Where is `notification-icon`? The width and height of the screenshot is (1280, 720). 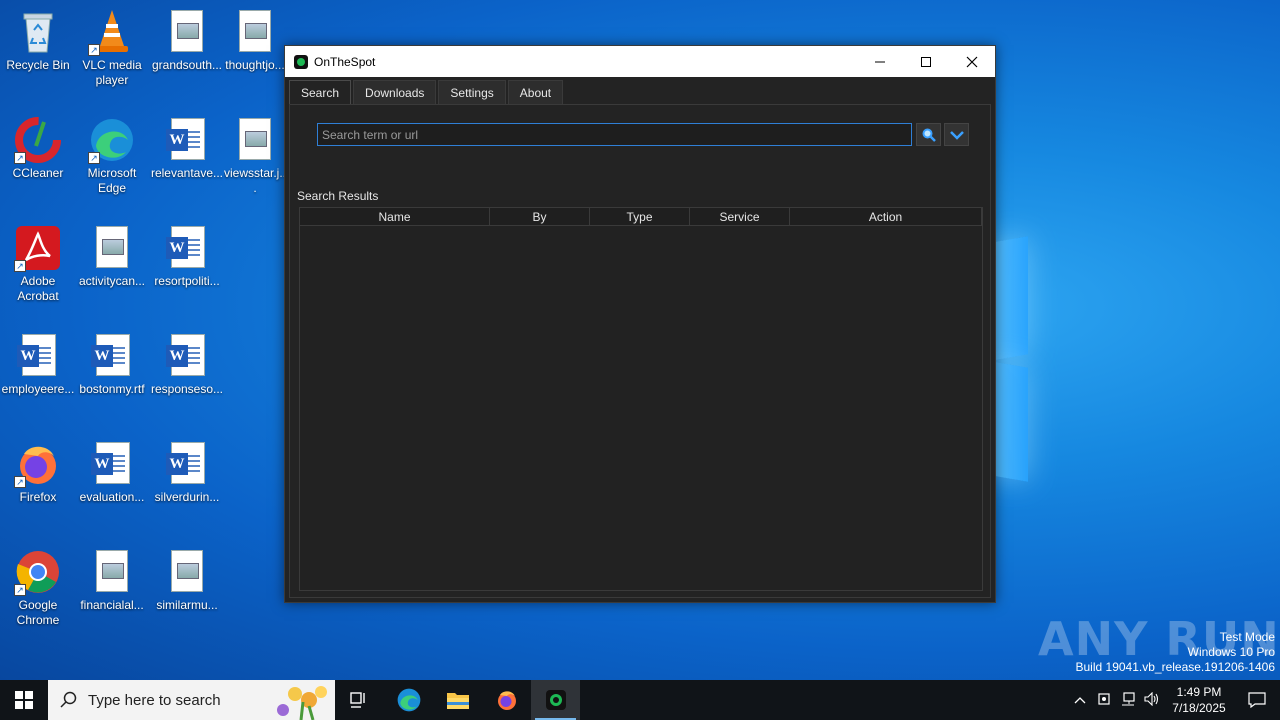 notification-icon is located at coordinates (1257, 700).